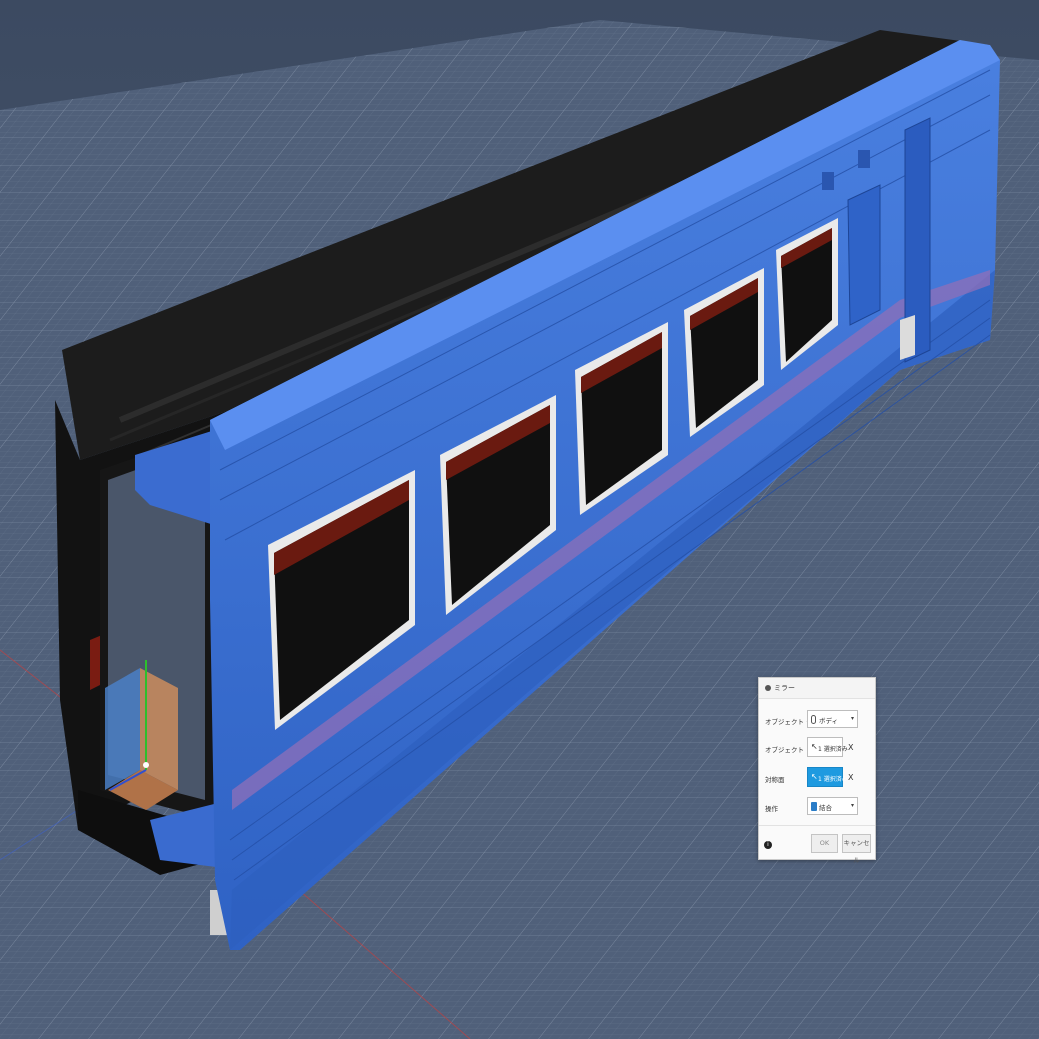  I want to click on operation-label: 操作, so click(771, 809).